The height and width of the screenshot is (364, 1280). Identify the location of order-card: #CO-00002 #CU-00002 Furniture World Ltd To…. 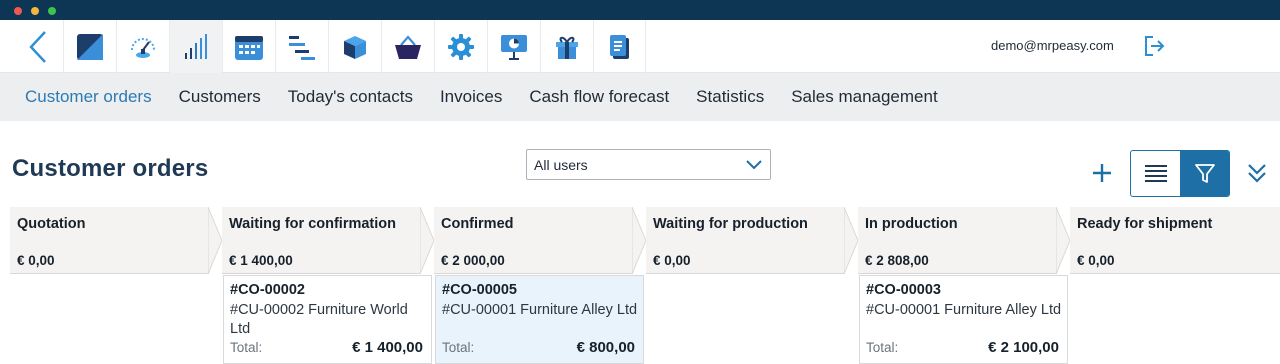
(327, 319).